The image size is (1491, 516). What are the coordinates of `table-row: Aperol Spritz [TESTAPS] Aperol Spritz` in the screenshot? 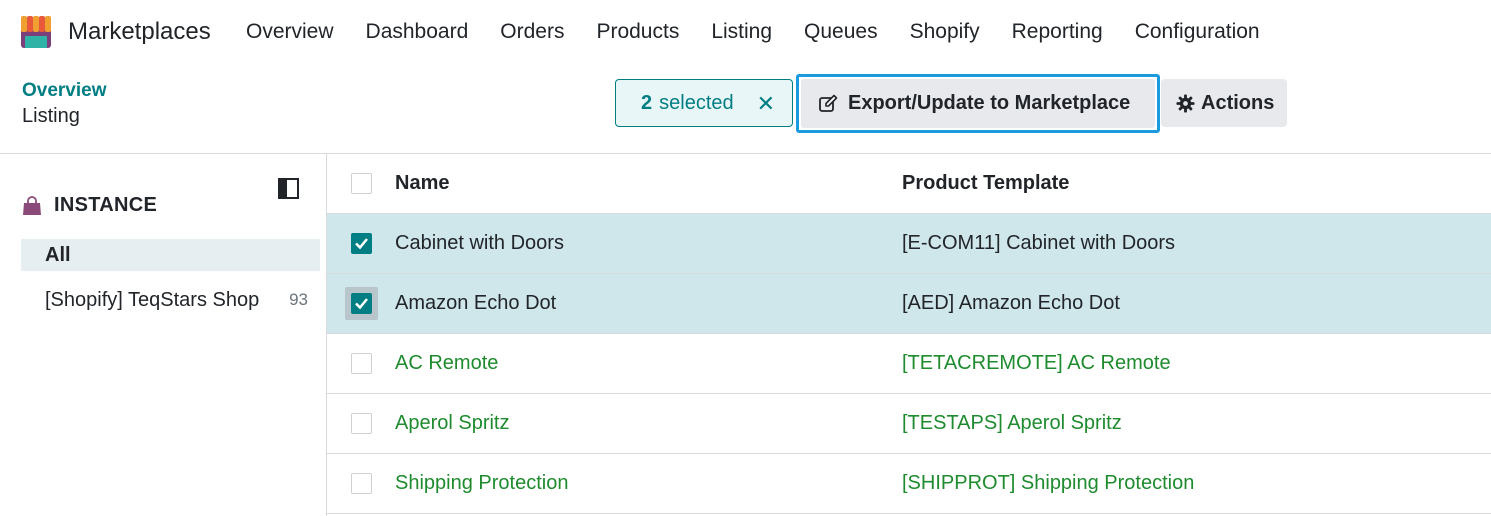 It's located at (909, 424).